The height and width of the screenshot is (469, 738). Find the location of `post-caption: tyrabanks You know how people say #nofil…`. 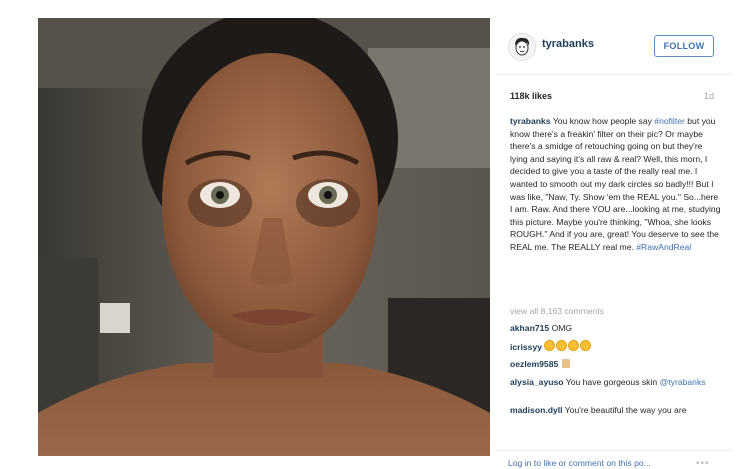

post-caption: tyrabanks You know how people say #nofil… is located at coordinates (616, 184).